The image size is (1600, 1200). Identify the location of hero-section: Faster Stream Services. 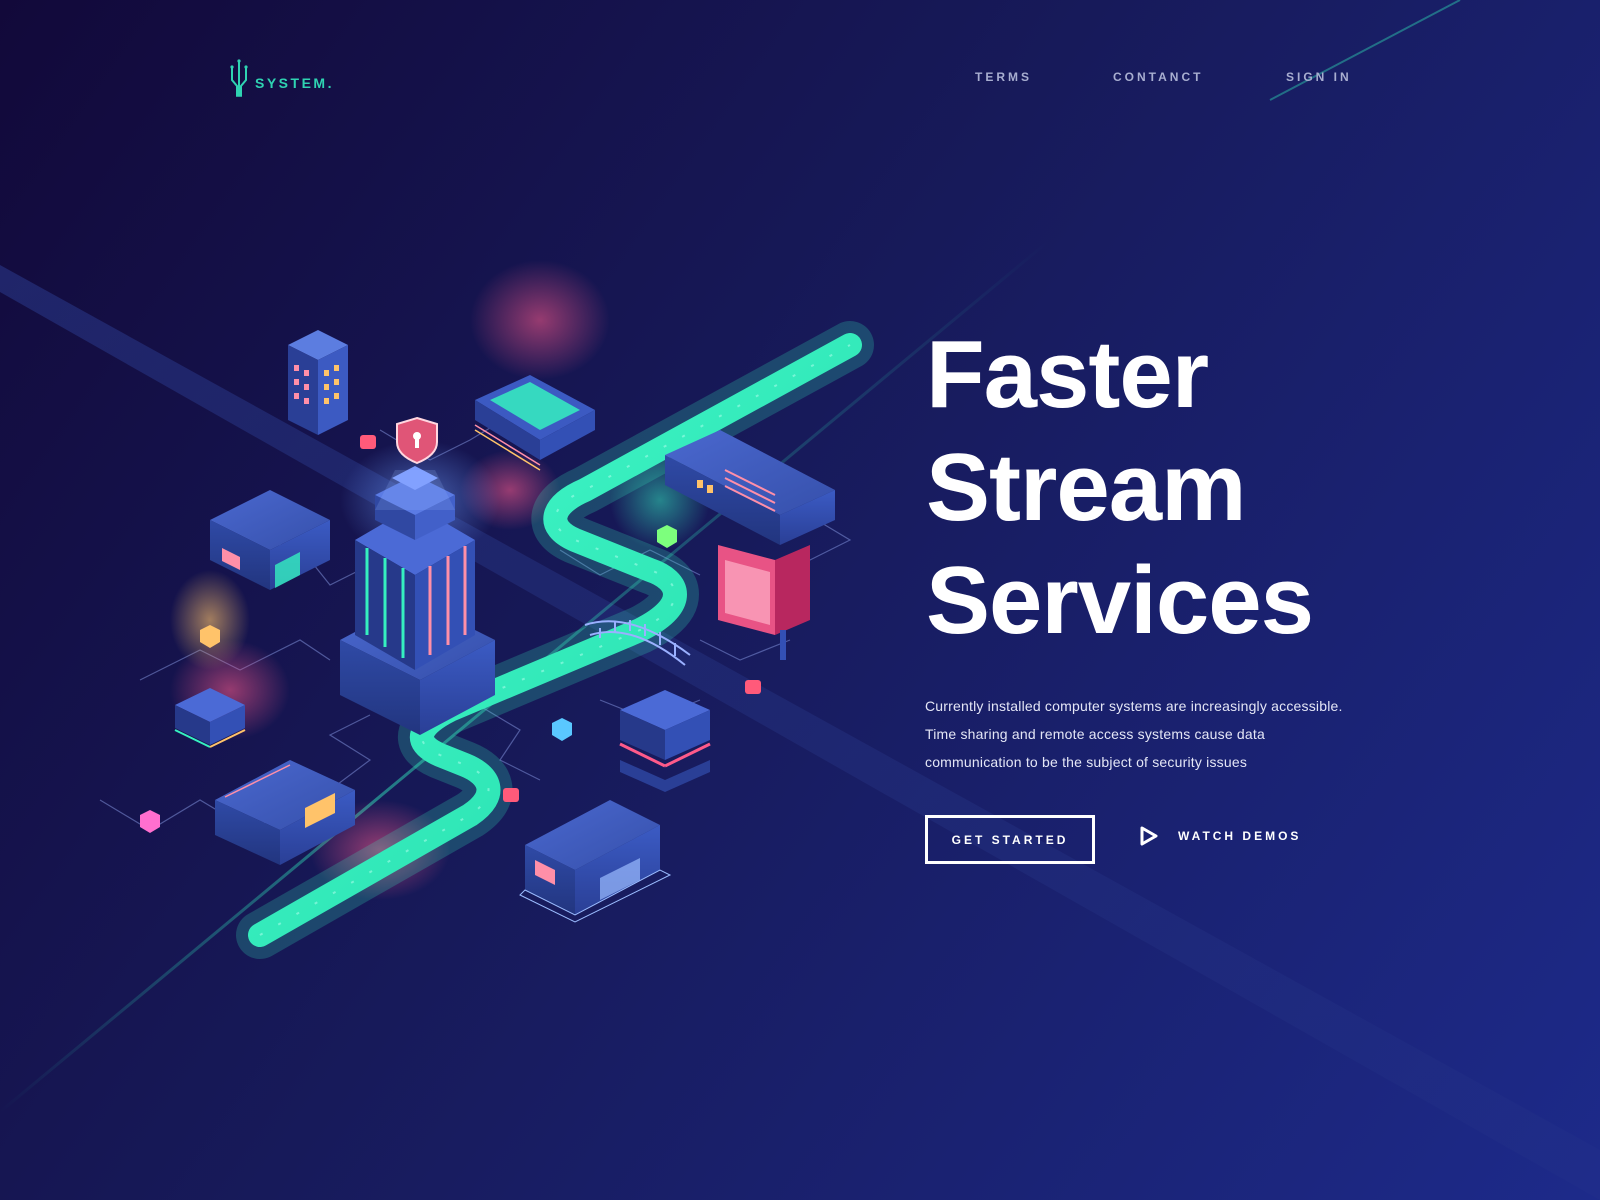
(1206, 487).